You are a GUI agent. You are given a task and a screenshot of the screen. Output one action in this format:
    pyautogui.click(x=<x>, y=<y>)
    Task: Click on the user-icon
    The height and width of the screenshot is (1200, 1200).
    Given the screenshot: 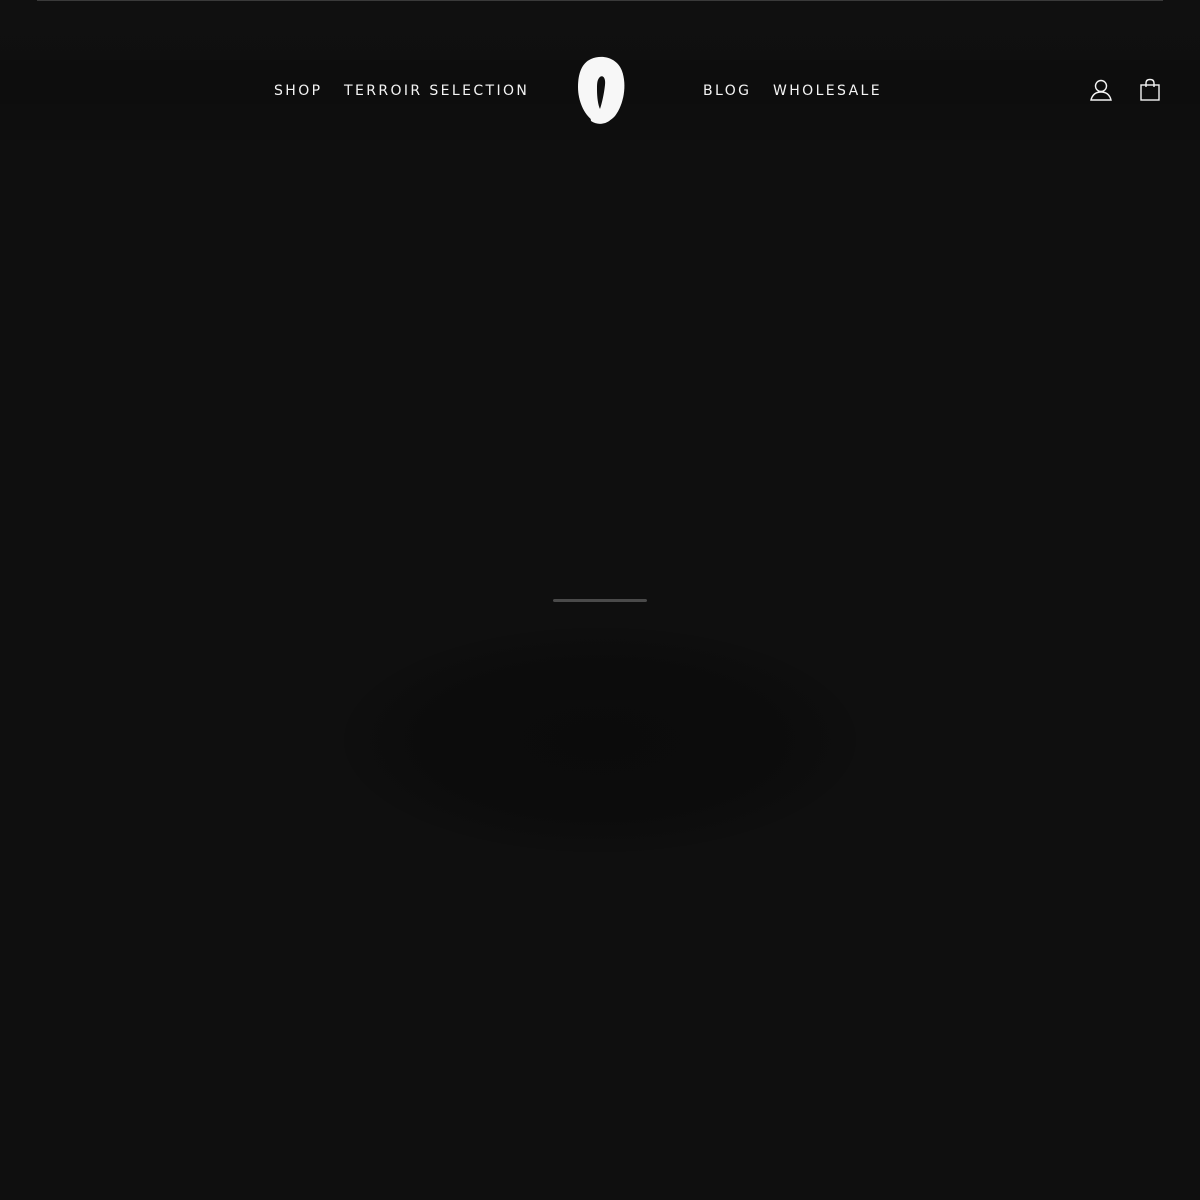 What is the action you would take?
    pyautogui.click(x=1101, y=90)
    